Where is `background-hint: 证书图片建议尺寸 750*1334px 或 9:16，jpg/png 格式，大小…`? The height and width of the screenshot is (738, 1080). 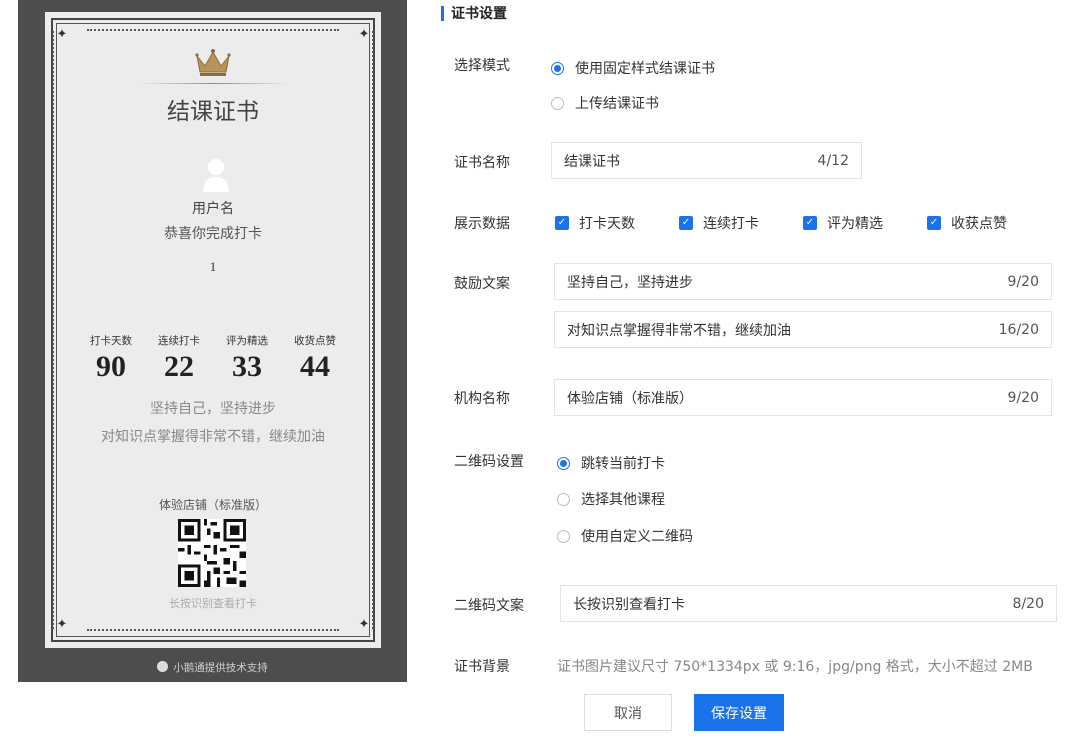 background-hint: 证书图片建议尺寸 750*1334px 或 9:16，jpg/png 格式，大小… is located at coordinates (795, 667).